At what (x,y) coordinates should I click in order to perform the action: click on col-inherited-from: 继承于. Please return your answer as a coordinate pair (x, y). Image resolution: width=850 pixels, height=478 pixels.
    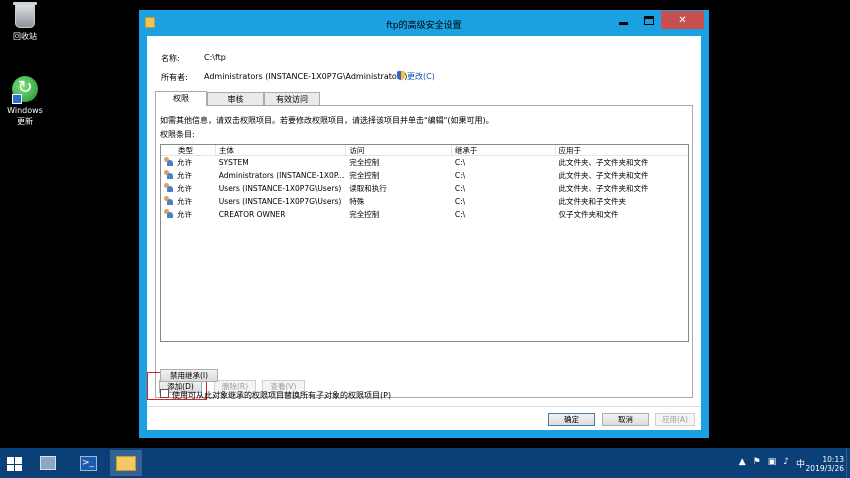
    Looking at the image, I should click on (504, 150).